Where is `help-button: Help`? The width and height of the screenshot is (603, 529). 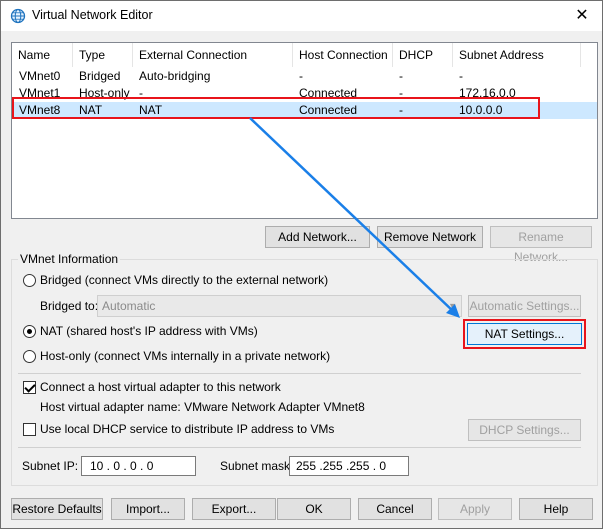
help-button: Help is located at coordinates (556, 509).